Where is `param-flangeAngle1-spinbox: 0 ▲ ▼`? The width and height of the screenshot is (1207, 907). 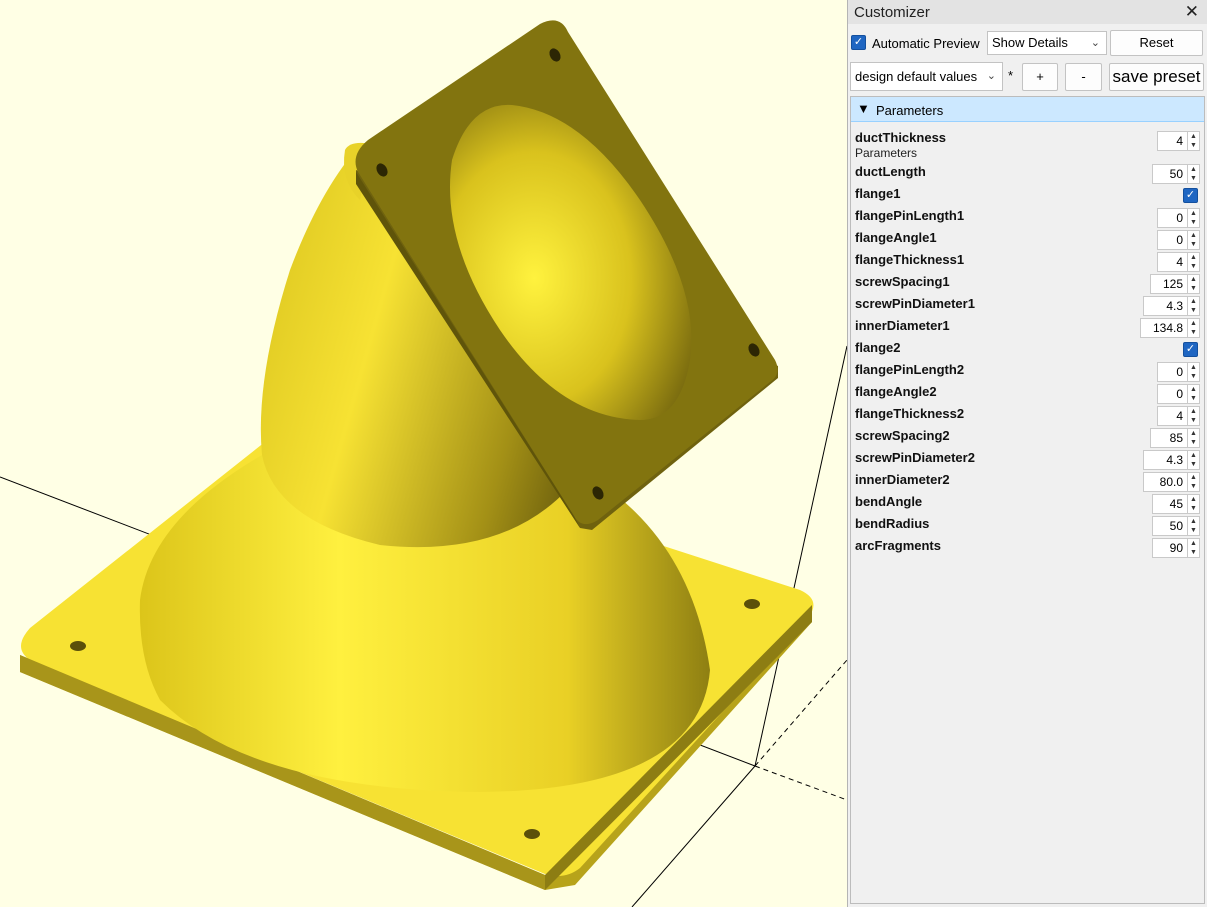 param-flangeAngle1-spinbox: 0 ▲ ▼ is located at coordinates (1178, 240).